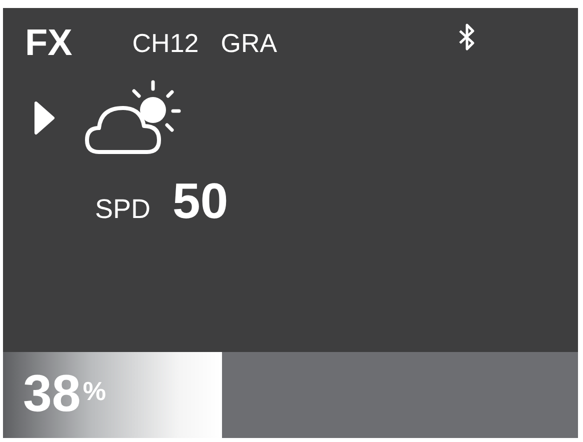 This screenshot has height=442, width=583. I want to click on play-icon, so click(44, 118).